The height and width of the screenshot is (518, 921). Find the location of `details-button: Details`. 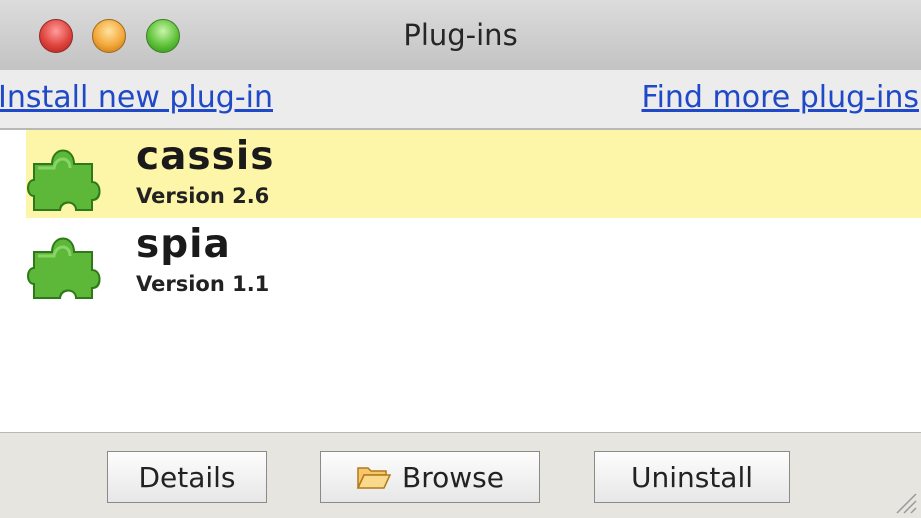

details-button: Details is located at coordinates (187, 477).